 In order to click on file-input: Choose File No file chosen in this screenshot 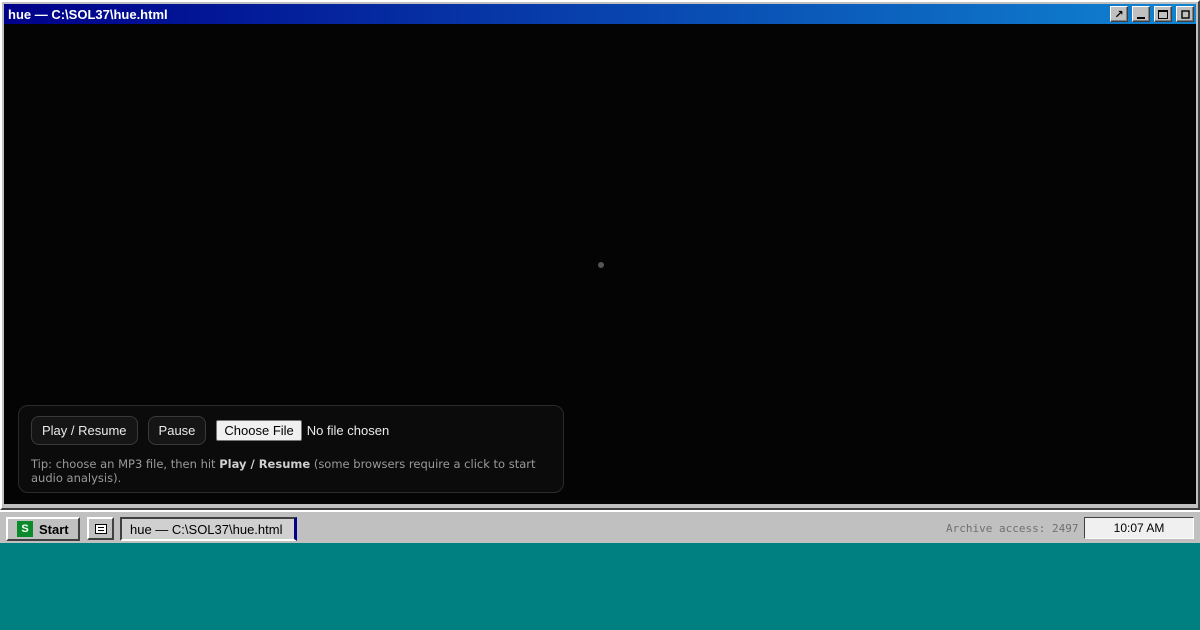, I will do `click(302, 430)`.